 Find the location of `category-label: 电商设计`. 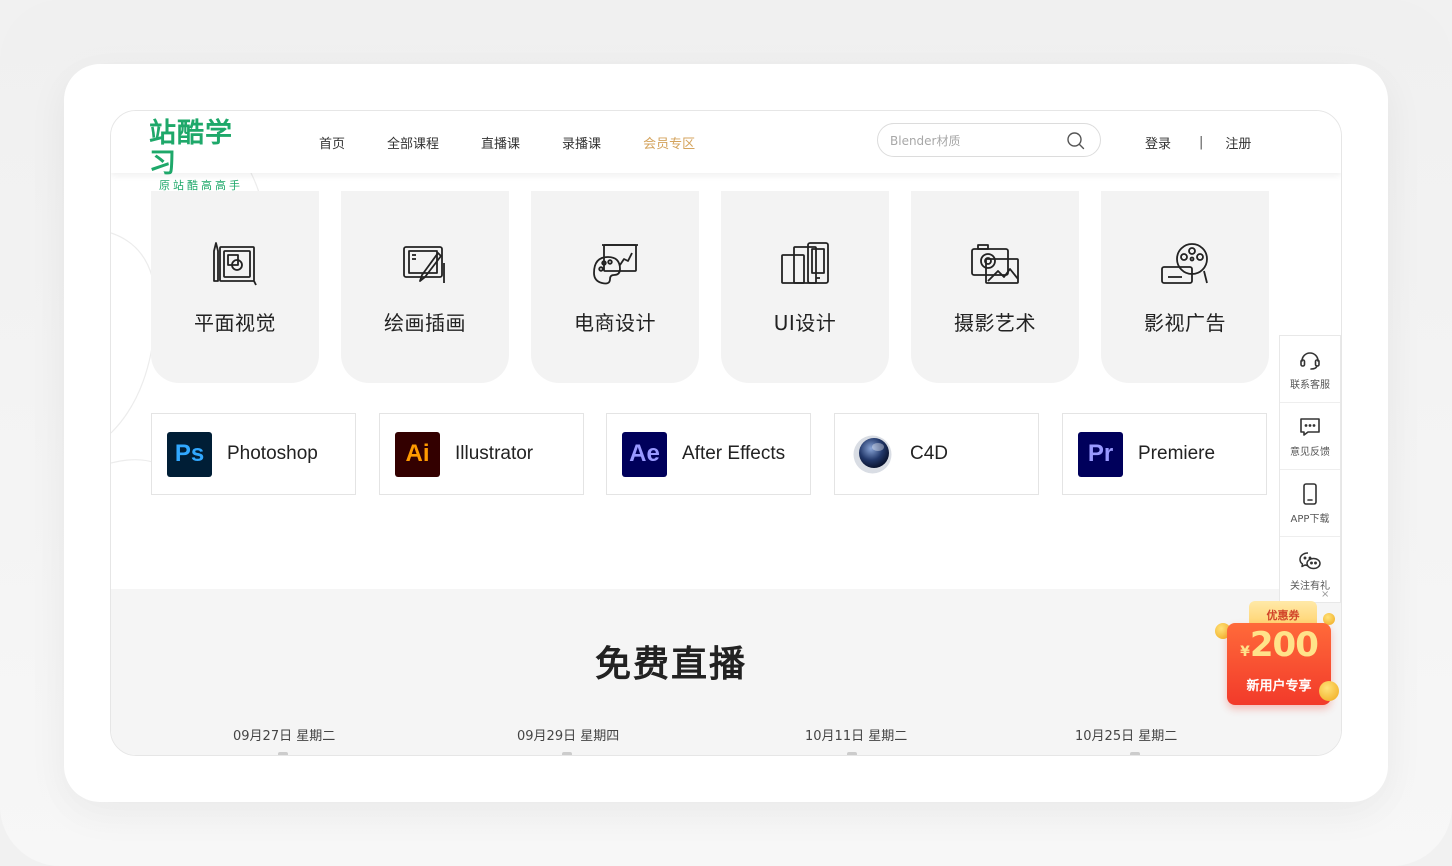

category-label: 电商设计 is located at coordinates (615, 323).